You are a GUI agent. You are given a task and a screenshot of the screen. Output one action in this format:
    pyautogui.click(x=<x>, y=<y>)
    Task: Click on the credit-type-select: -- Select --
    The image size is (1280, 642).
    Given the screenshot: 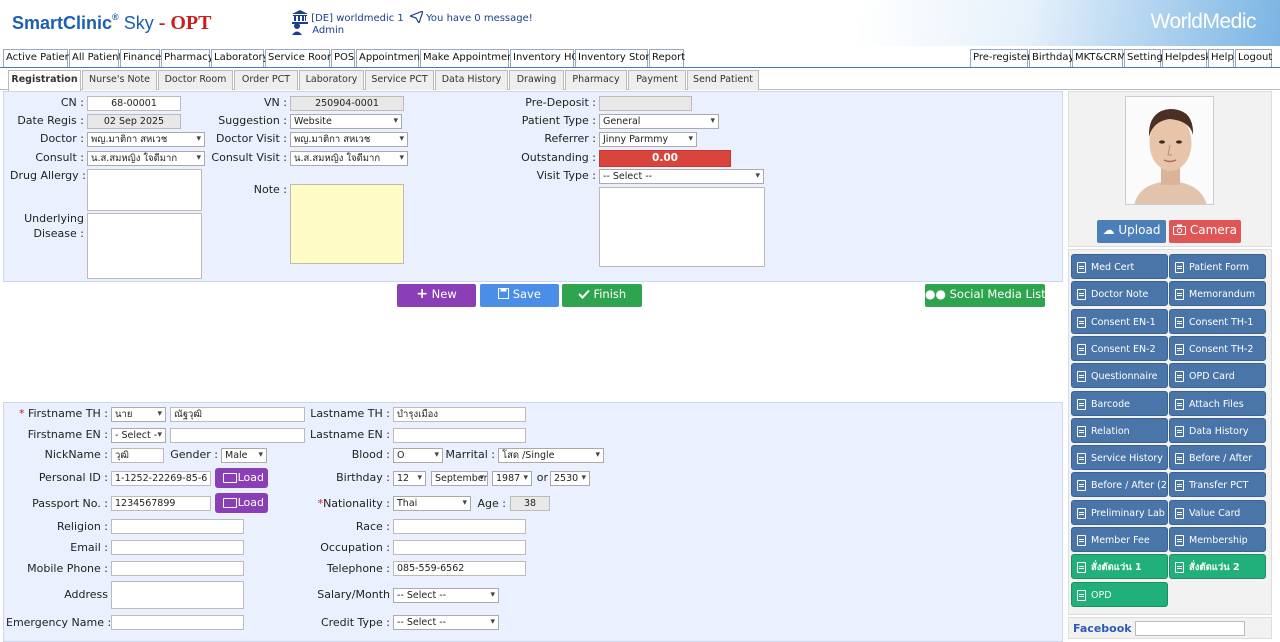 What is the action you would take?
    pyautogui.click(x=446, y=622)
    